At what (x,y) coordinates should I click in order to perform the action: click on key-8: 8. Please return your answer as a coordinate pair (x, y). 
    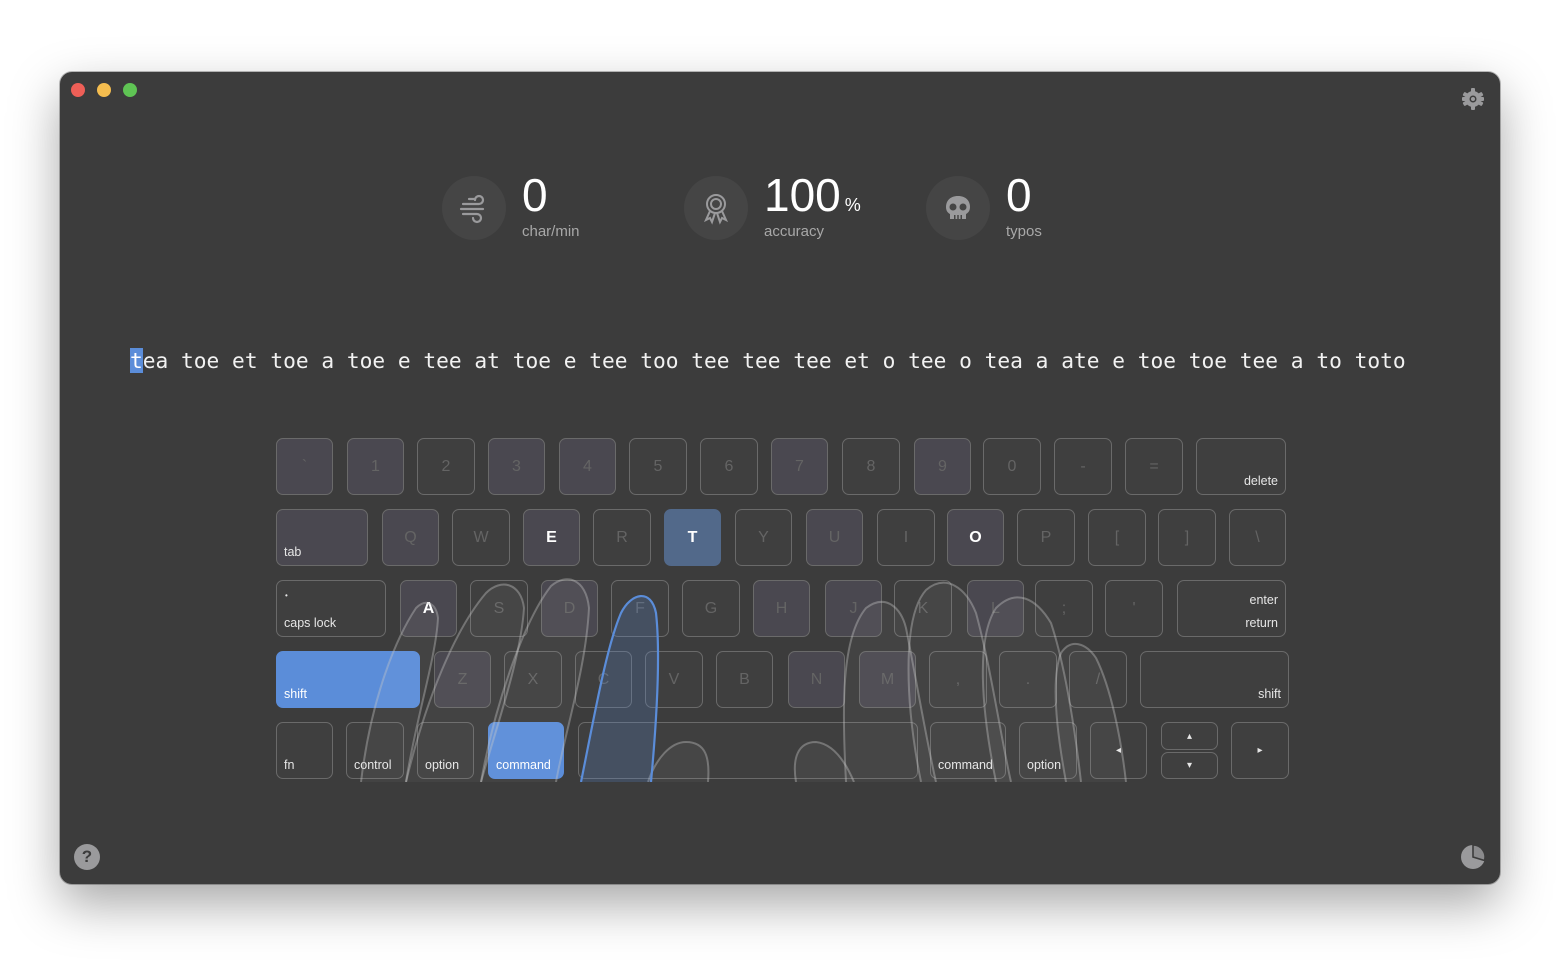
    Looking at the image, I should click on (871, 466).